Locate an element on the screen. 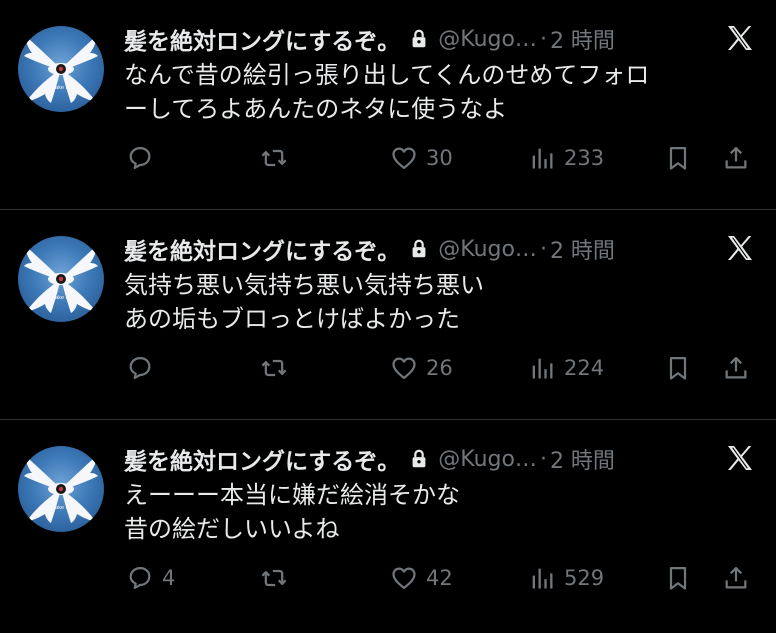  tweet-text: 気持ち悪い気持ち悪い気持ち悪い あの垢もブロっとけばよかった is located at coordinates (438, 302).